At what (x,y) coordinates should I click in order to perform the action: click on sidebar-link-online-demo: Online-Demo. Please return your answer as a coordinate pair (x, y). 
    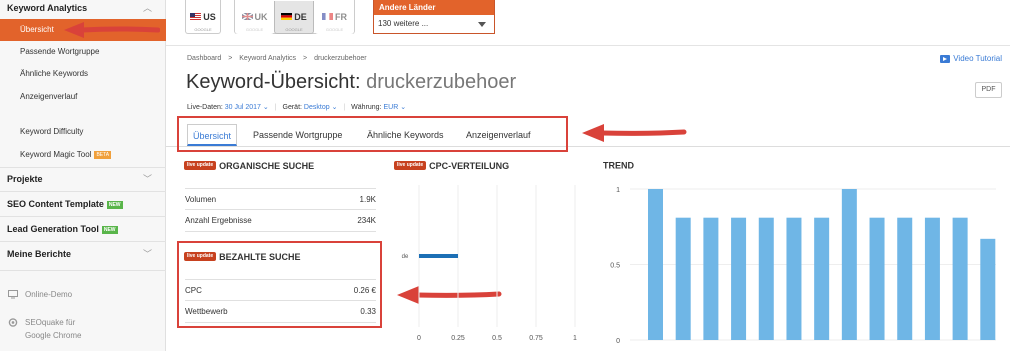
    Looking at the image, I should click on (40, 294).